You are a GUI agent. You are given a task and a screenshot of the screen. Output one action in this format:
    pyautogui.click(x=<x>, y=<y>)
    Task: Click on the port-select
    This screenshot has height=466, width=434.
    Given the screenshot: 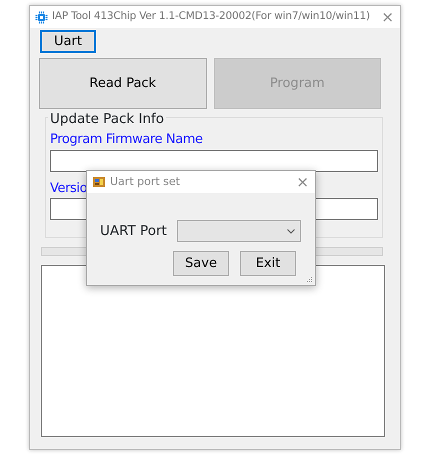 What is the action you would take?
    pyautogui.click(x=238, y=231)
    